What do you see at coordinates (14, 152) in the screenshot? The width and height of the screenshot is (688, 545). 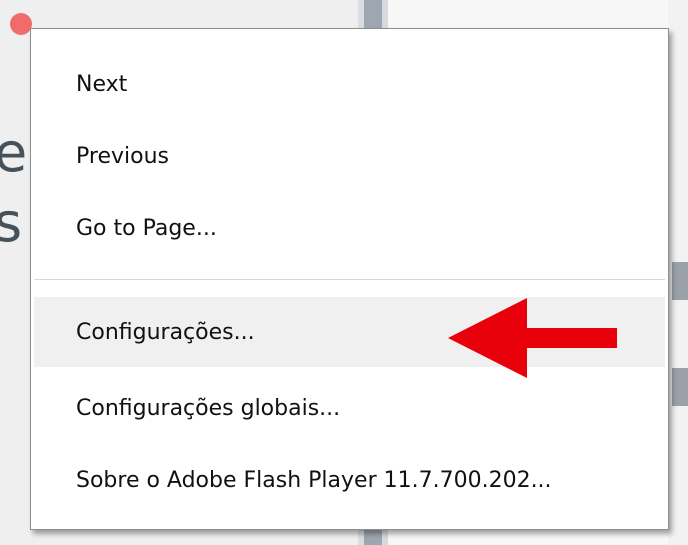 I see `background-partial-text: e` at bounding box center [14, 152].